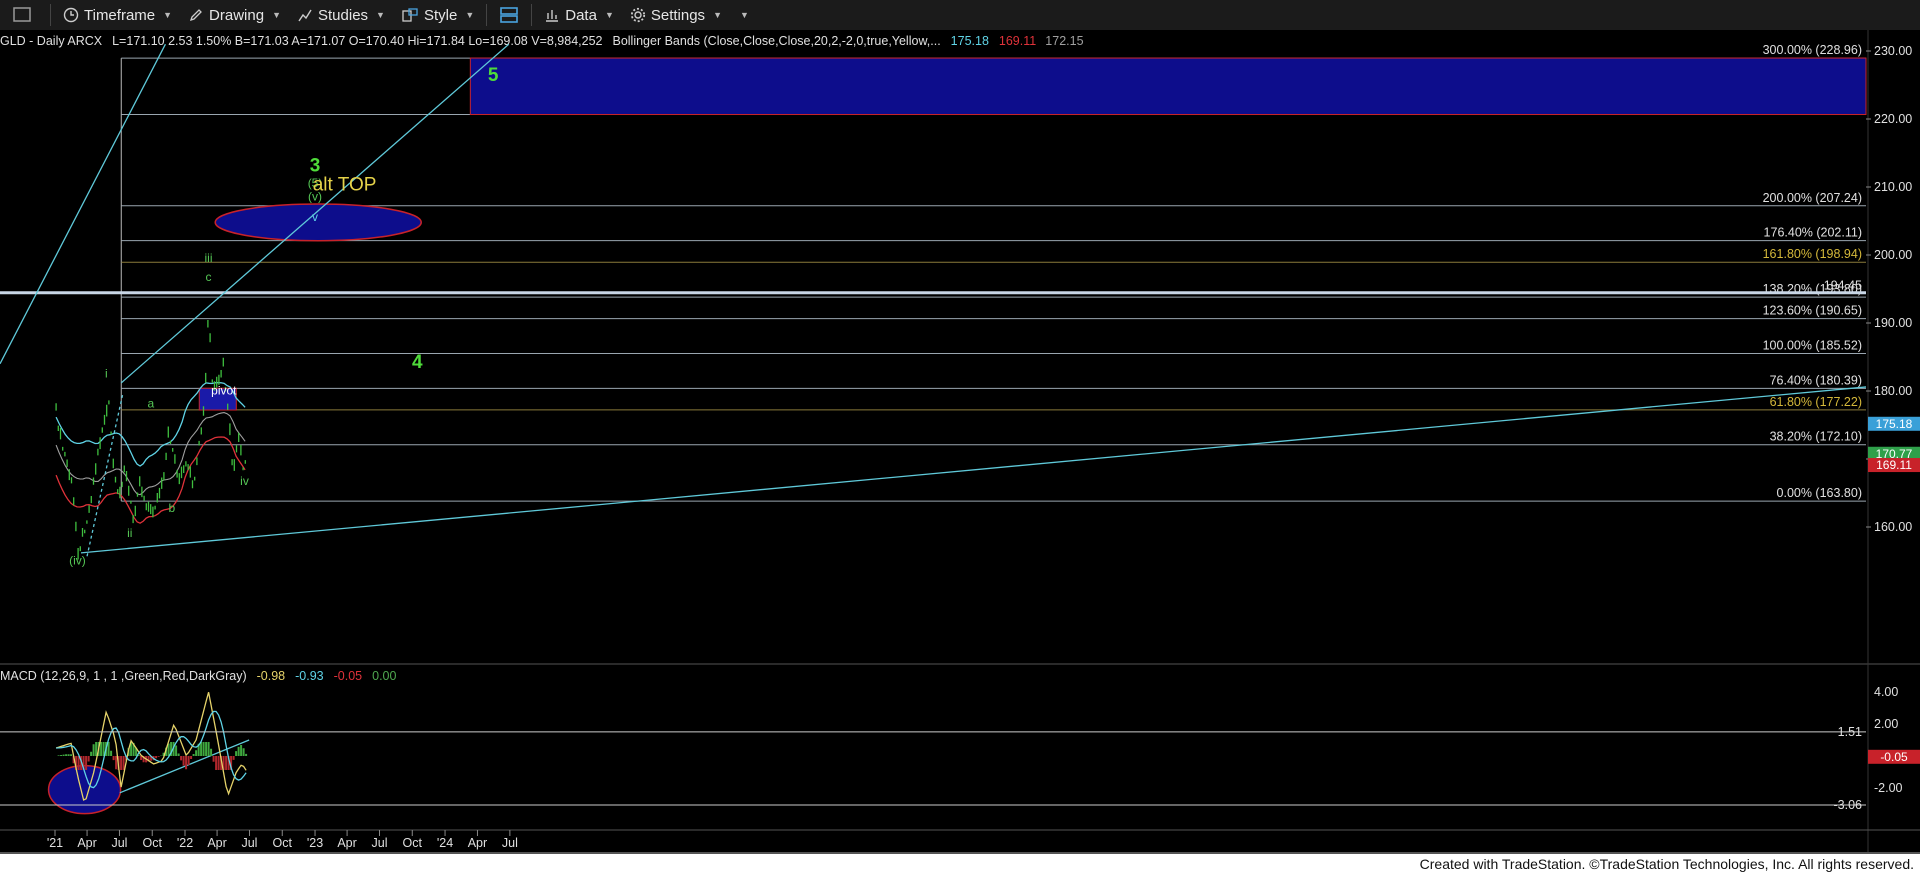 The image size is (1920, 875). Describe the element at coordinates (237, 15) in the screenshot. I see `drawing-label: Drawing` at that location.